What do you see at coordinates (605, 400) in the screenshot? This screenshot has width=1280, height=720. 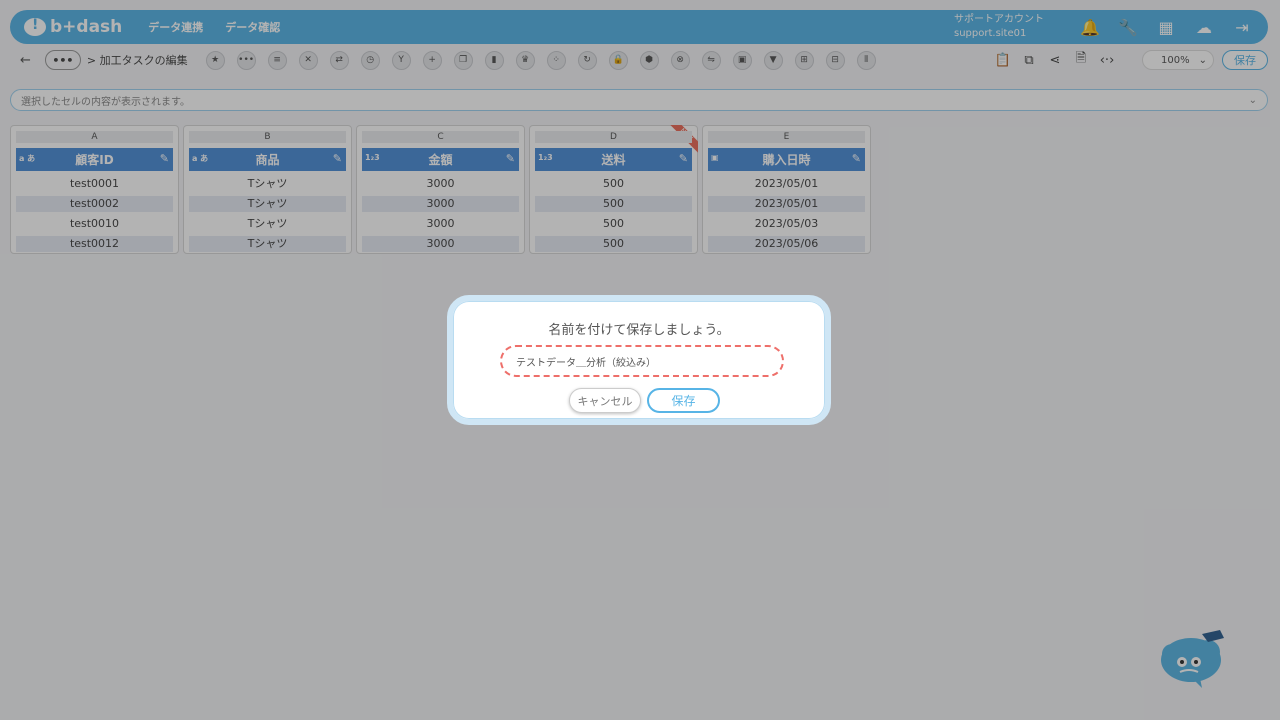 I see `cancel-button: キャンセル` at bounding box center [605, 400].